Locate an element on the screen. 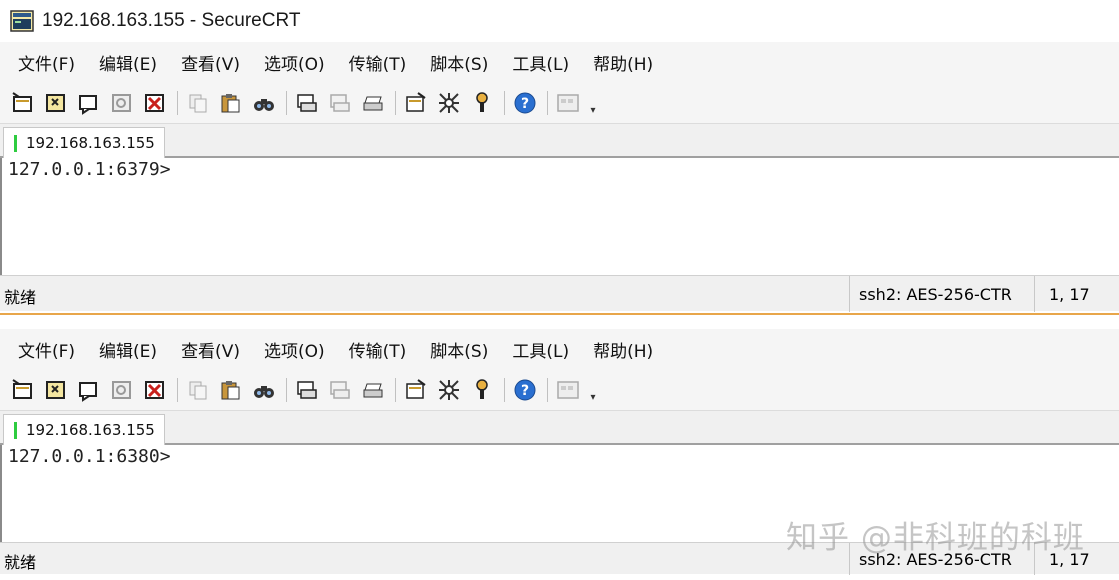 Image resolution: width=1119 pixels, height=580 pixels. window-gap is located at coordinates (559, 322).